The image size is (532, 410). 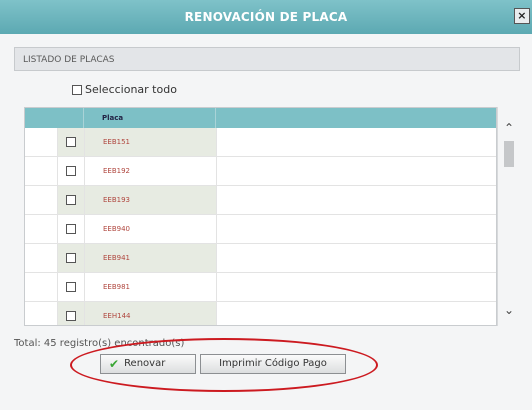 What do you see at coordinates (260, 258) in the screenshot?
I see `table-row: EEB941` at bounding box center [260, 258].